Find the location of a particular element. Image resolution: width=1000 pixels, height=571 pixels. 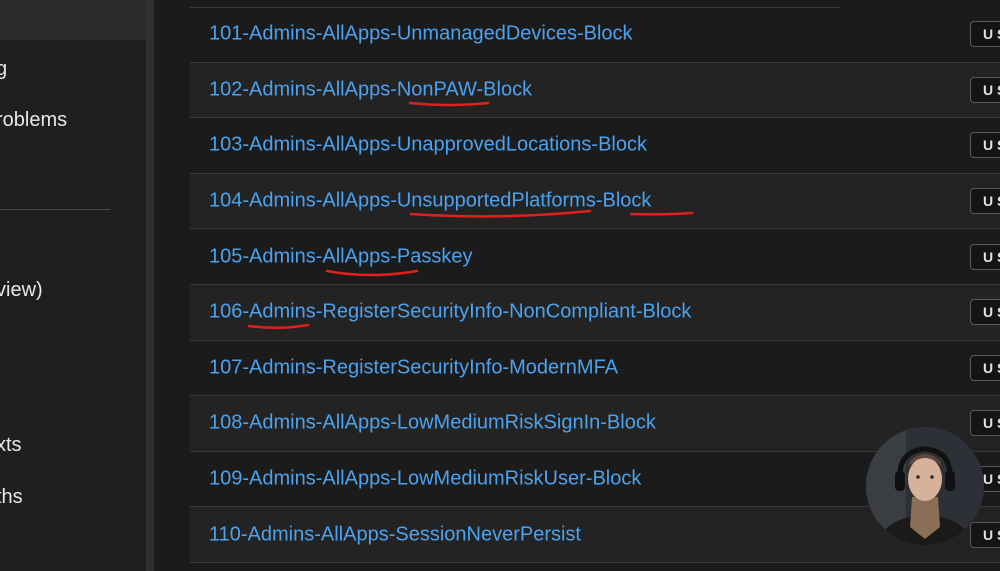

presenter-webcam is located at coordinates (925, 486).